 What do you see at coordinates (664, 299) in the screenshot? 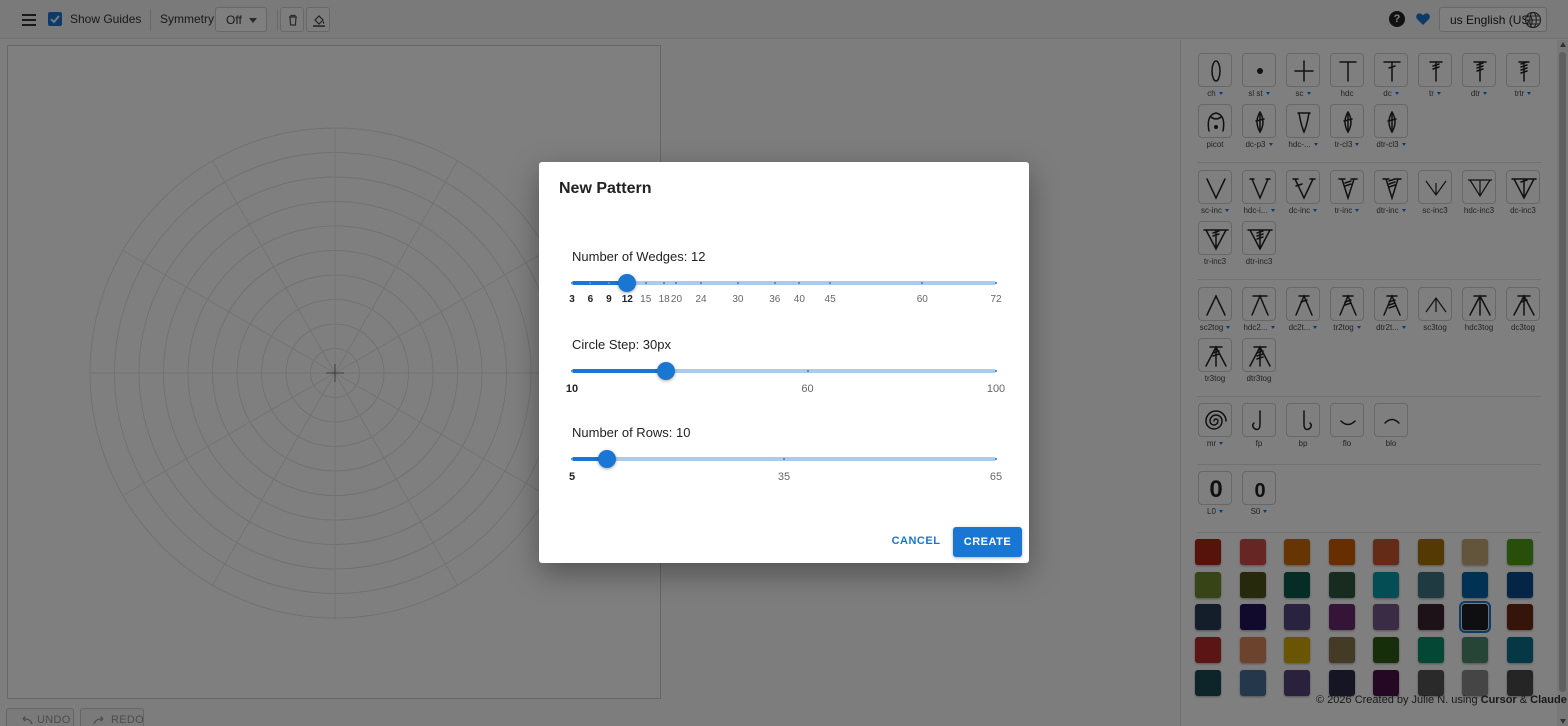
I see `slider-tick-label: 18` at bounding box center [664, 299].